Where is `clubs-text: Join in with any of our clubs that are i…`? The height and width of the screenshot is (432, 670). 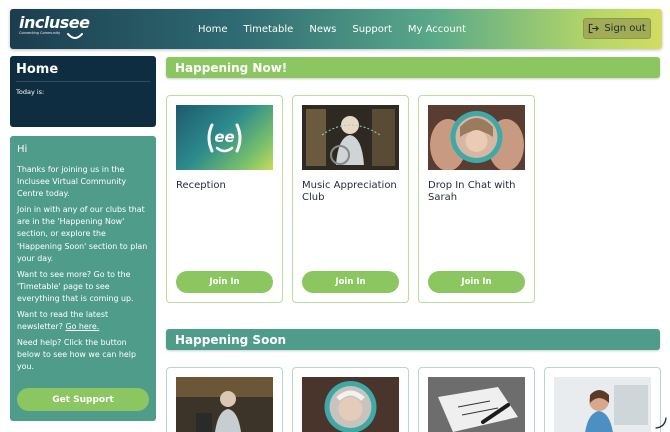 clubs-text: Join in with any of our clubs that are i… is located at coordinates (82, 234).